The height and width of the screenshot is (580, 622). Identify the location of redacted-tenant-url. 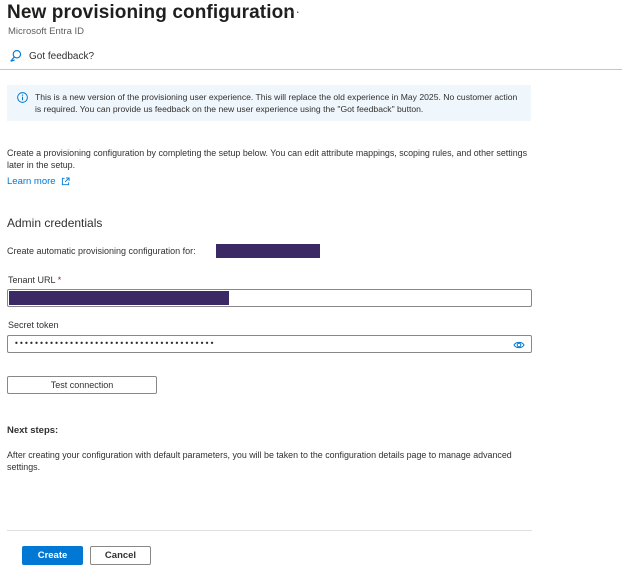
(119, 298).